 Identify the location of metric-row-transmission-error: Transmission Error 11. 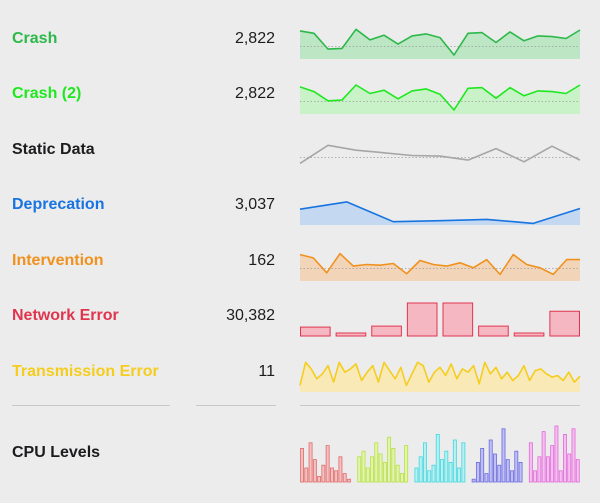
(300, 372).